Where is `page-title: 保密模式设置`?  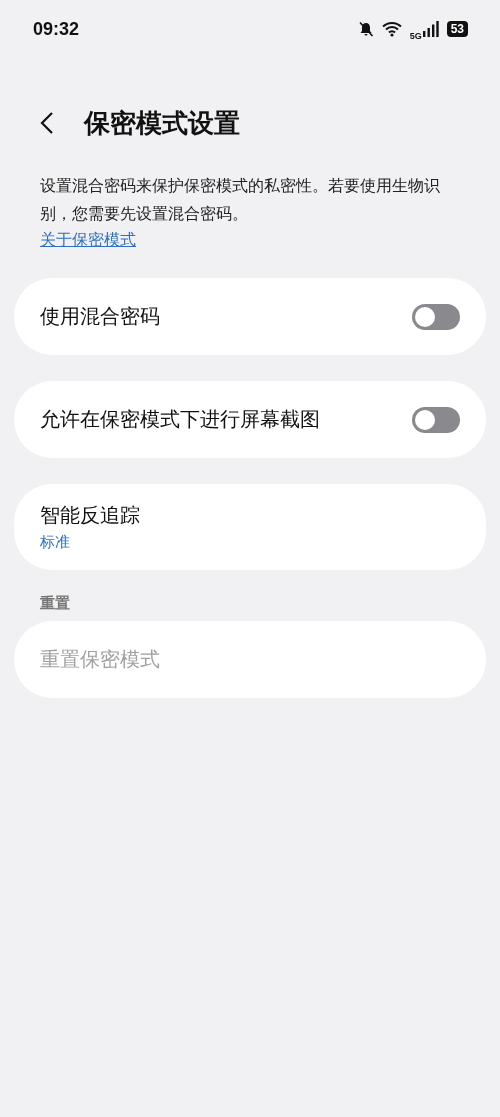
page-title: 保密模式设置 is located at coordinates (162, 123).